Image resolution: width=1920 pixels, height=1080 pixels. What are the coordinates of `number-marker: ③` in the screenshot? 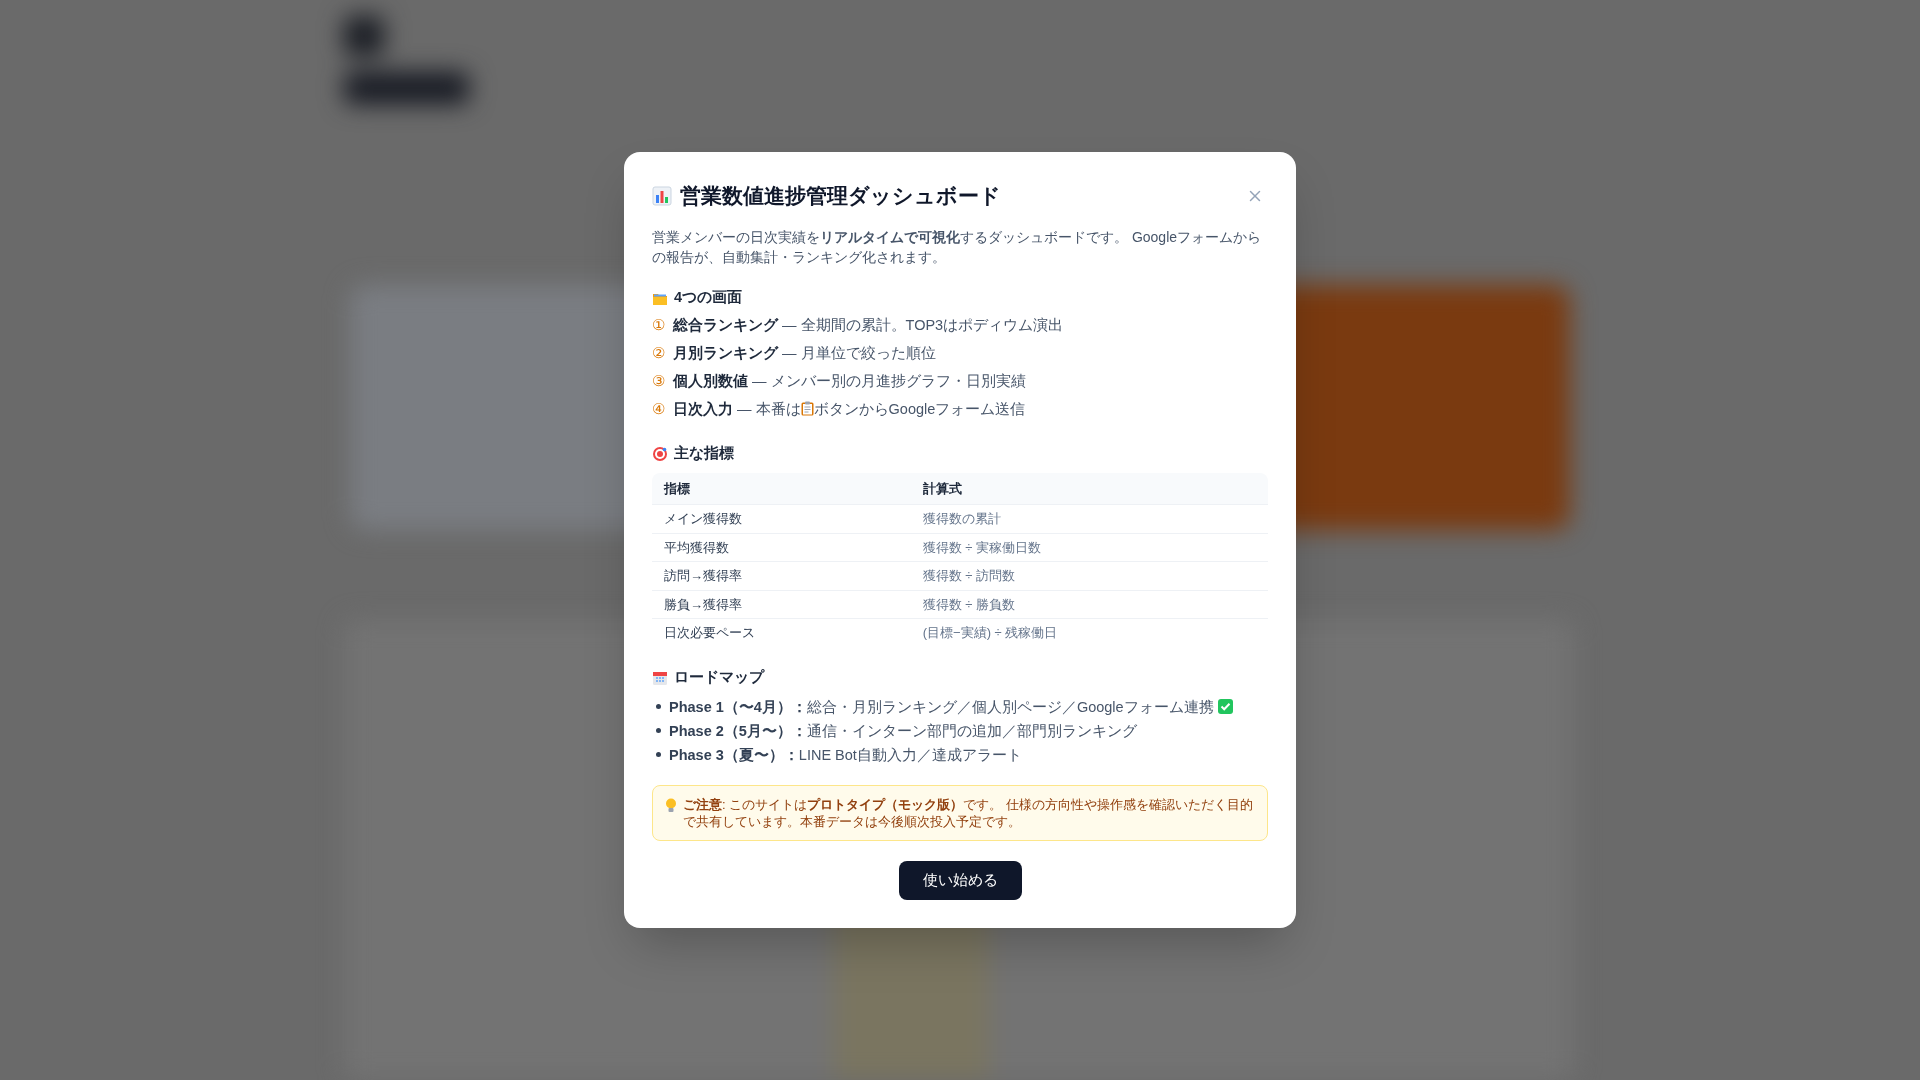 It's located at (658, 381).